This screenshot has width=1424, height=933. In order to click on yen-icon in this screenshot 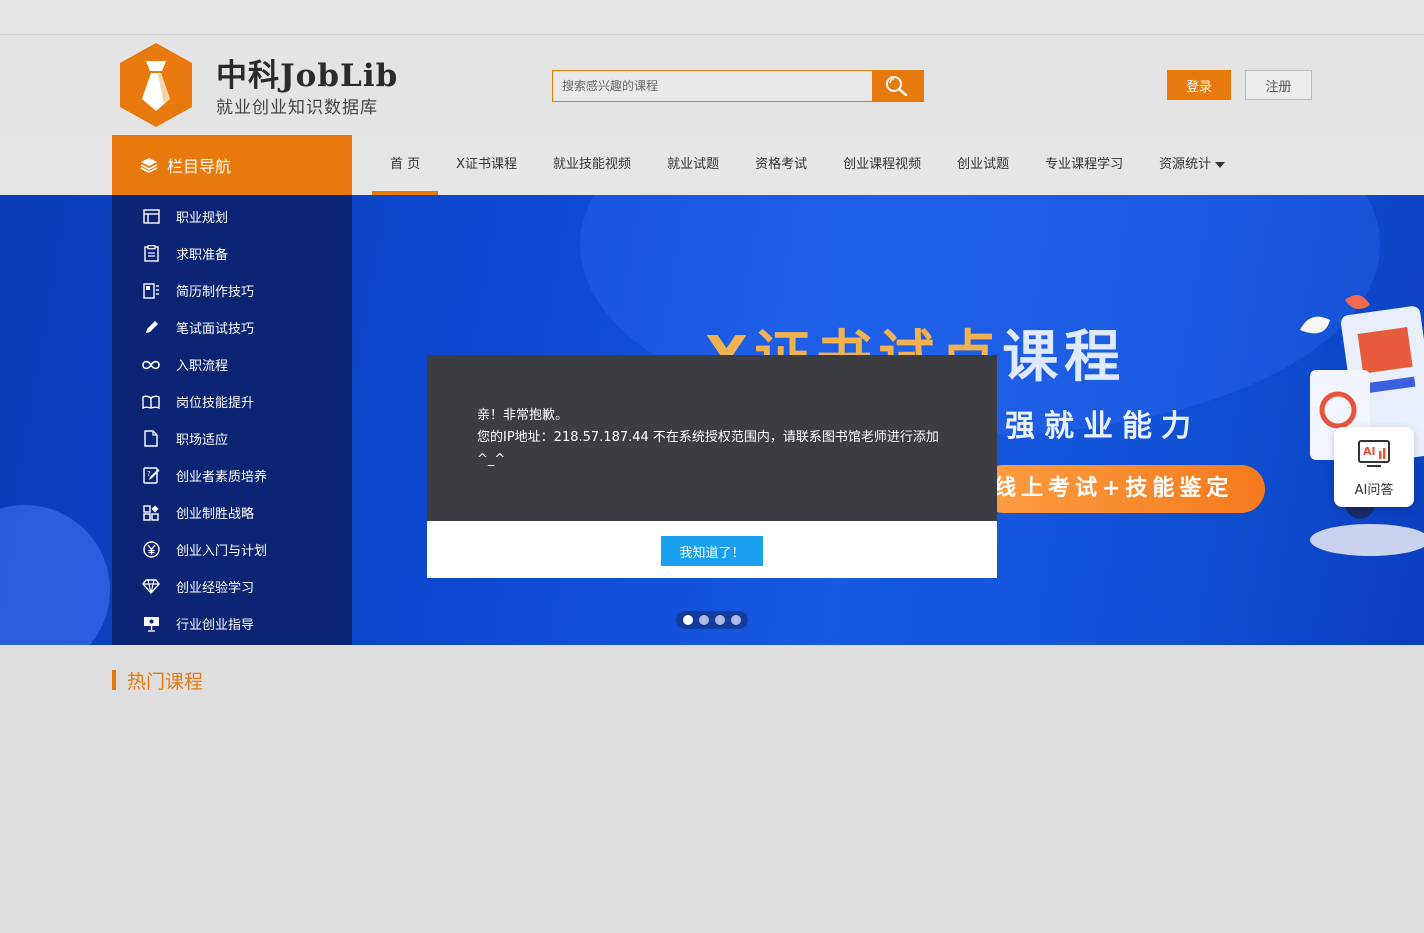, I will do `click(151, 549)`.